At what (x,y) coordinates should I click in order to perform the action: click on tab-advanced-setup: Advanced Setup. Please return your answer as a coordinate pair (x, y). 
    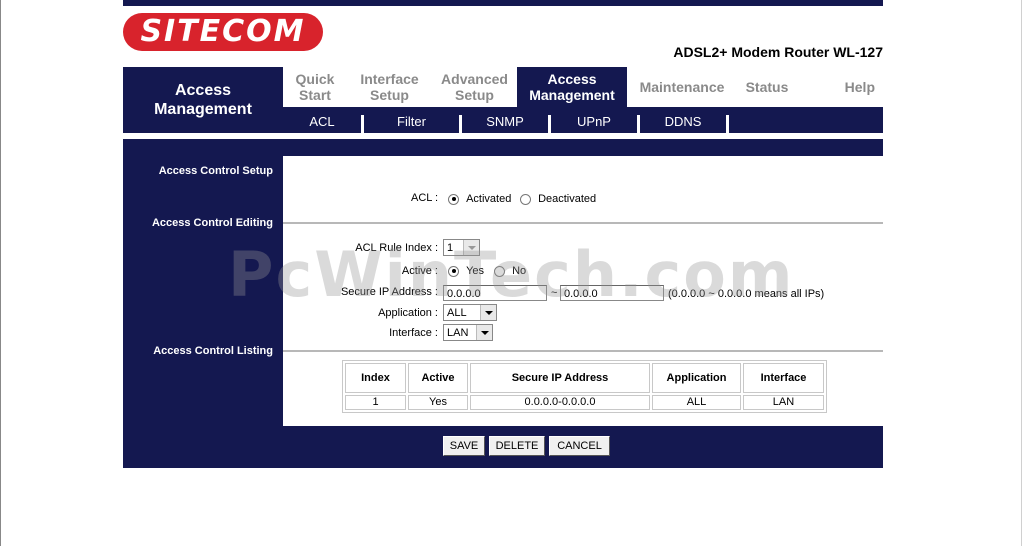
    Looking at the image, I should click on (474, 87).